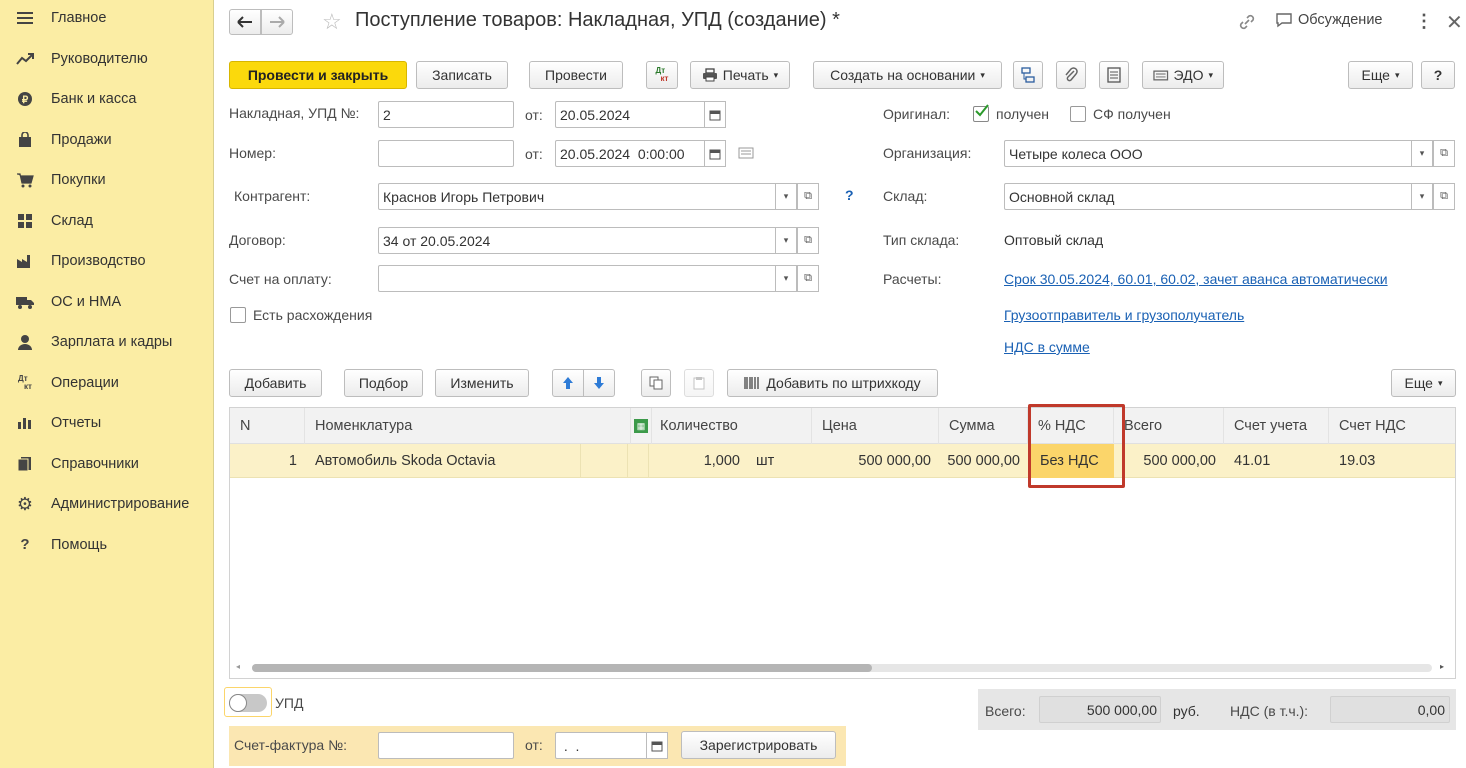 This screenshot has width=1466, height=768. I want to click on attachment-button, so click(1071, 75).